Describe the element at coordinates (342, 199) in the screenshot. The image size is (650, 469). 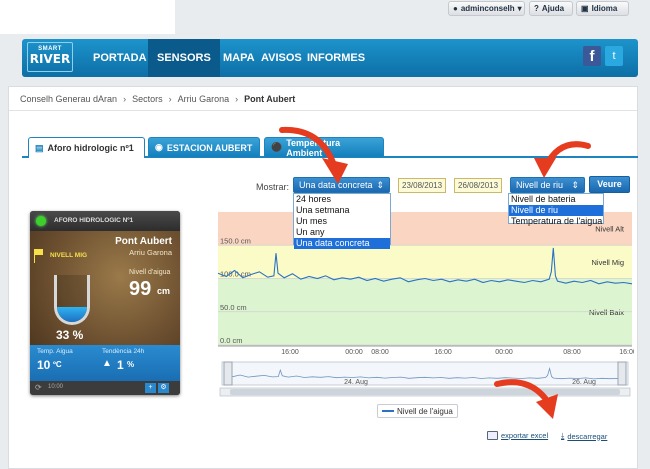
I see `period-option: 24 hores` at that location.